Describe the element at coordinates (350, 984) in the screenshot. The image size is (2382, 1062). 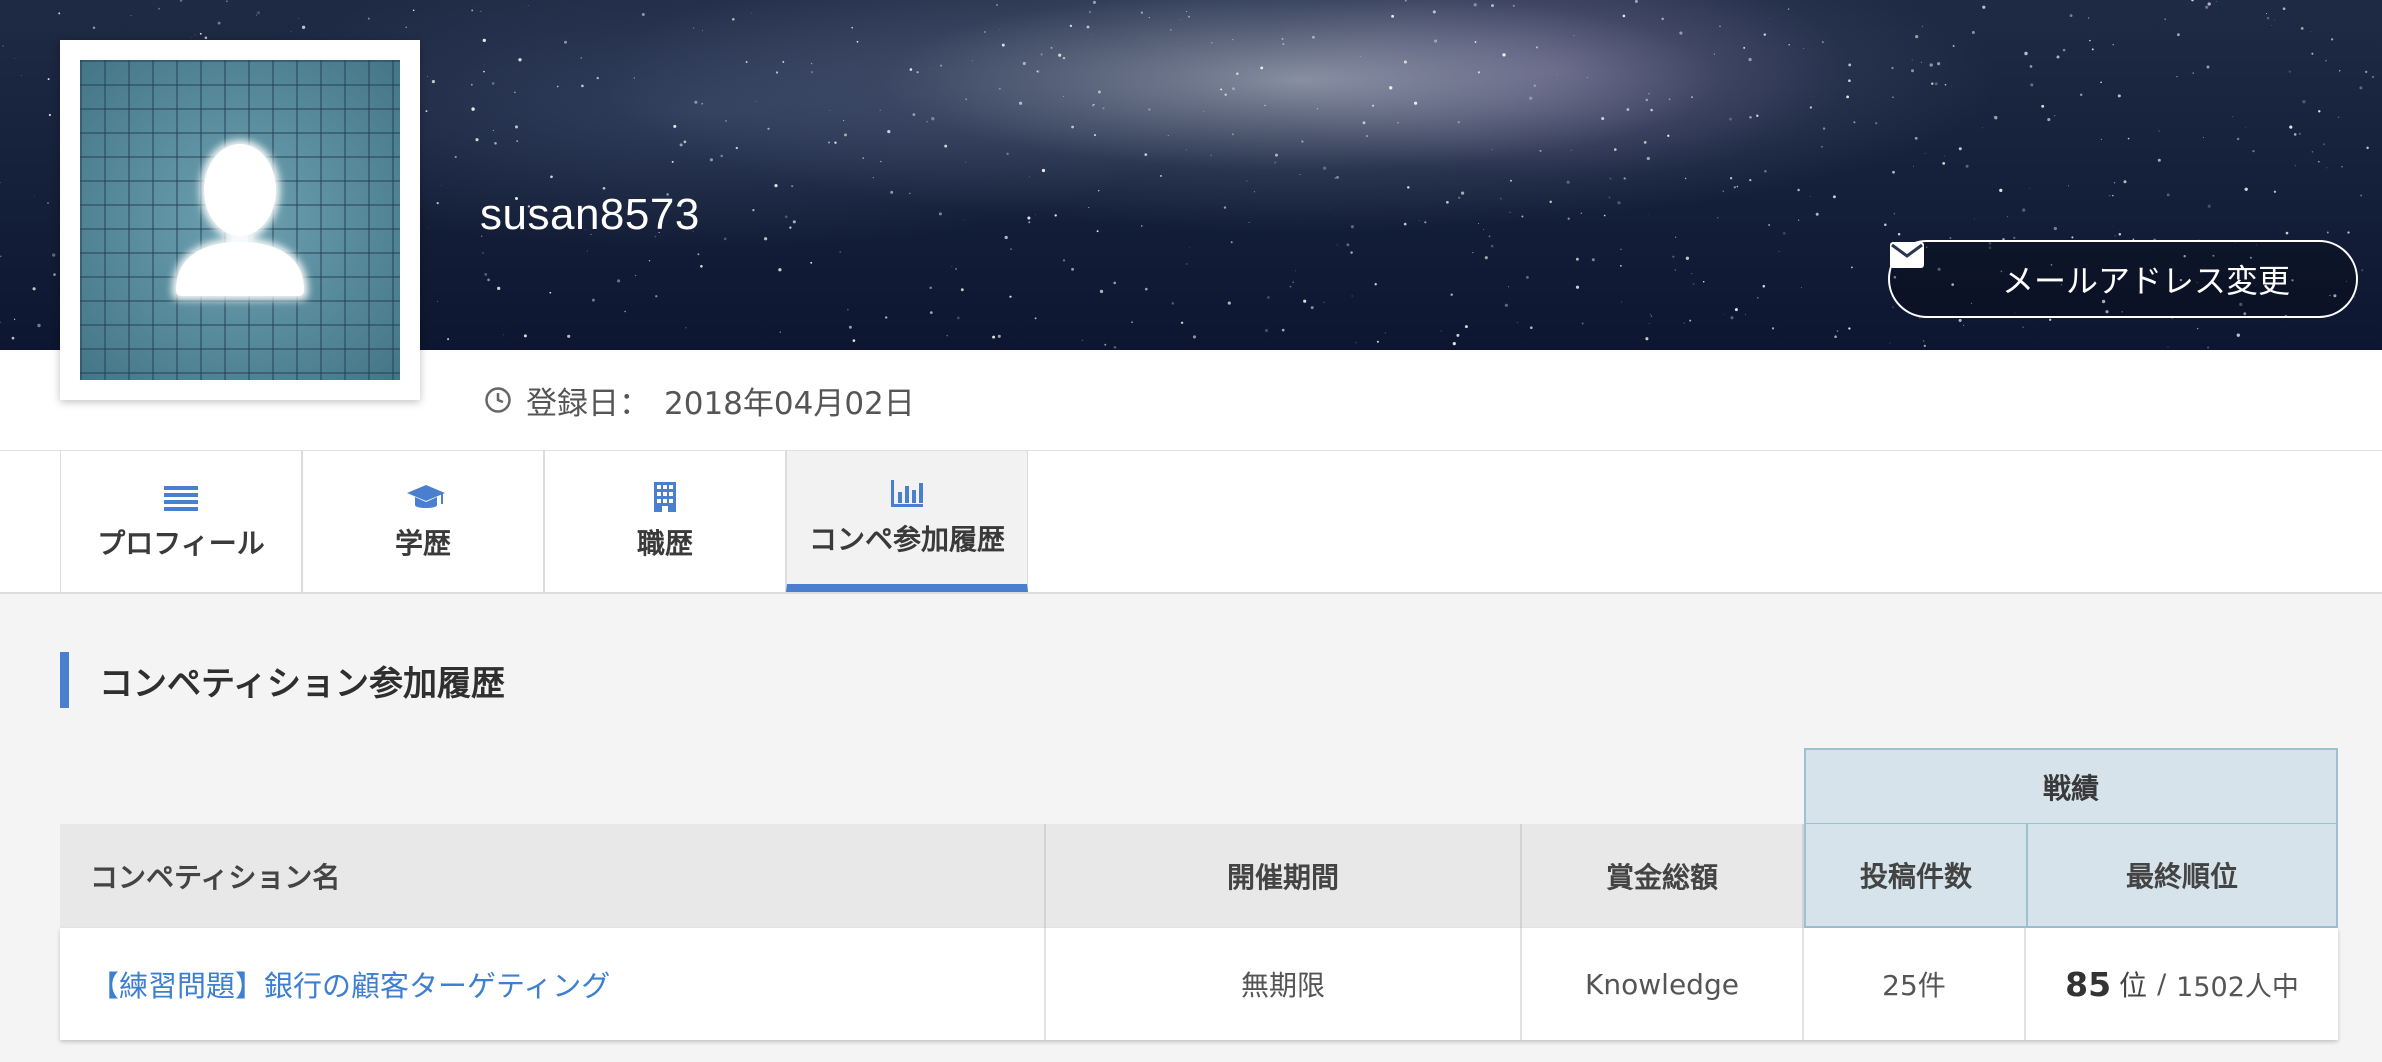
I see `competition-link: 【練習問題】銀行の顧客ターゲティング` at that location.